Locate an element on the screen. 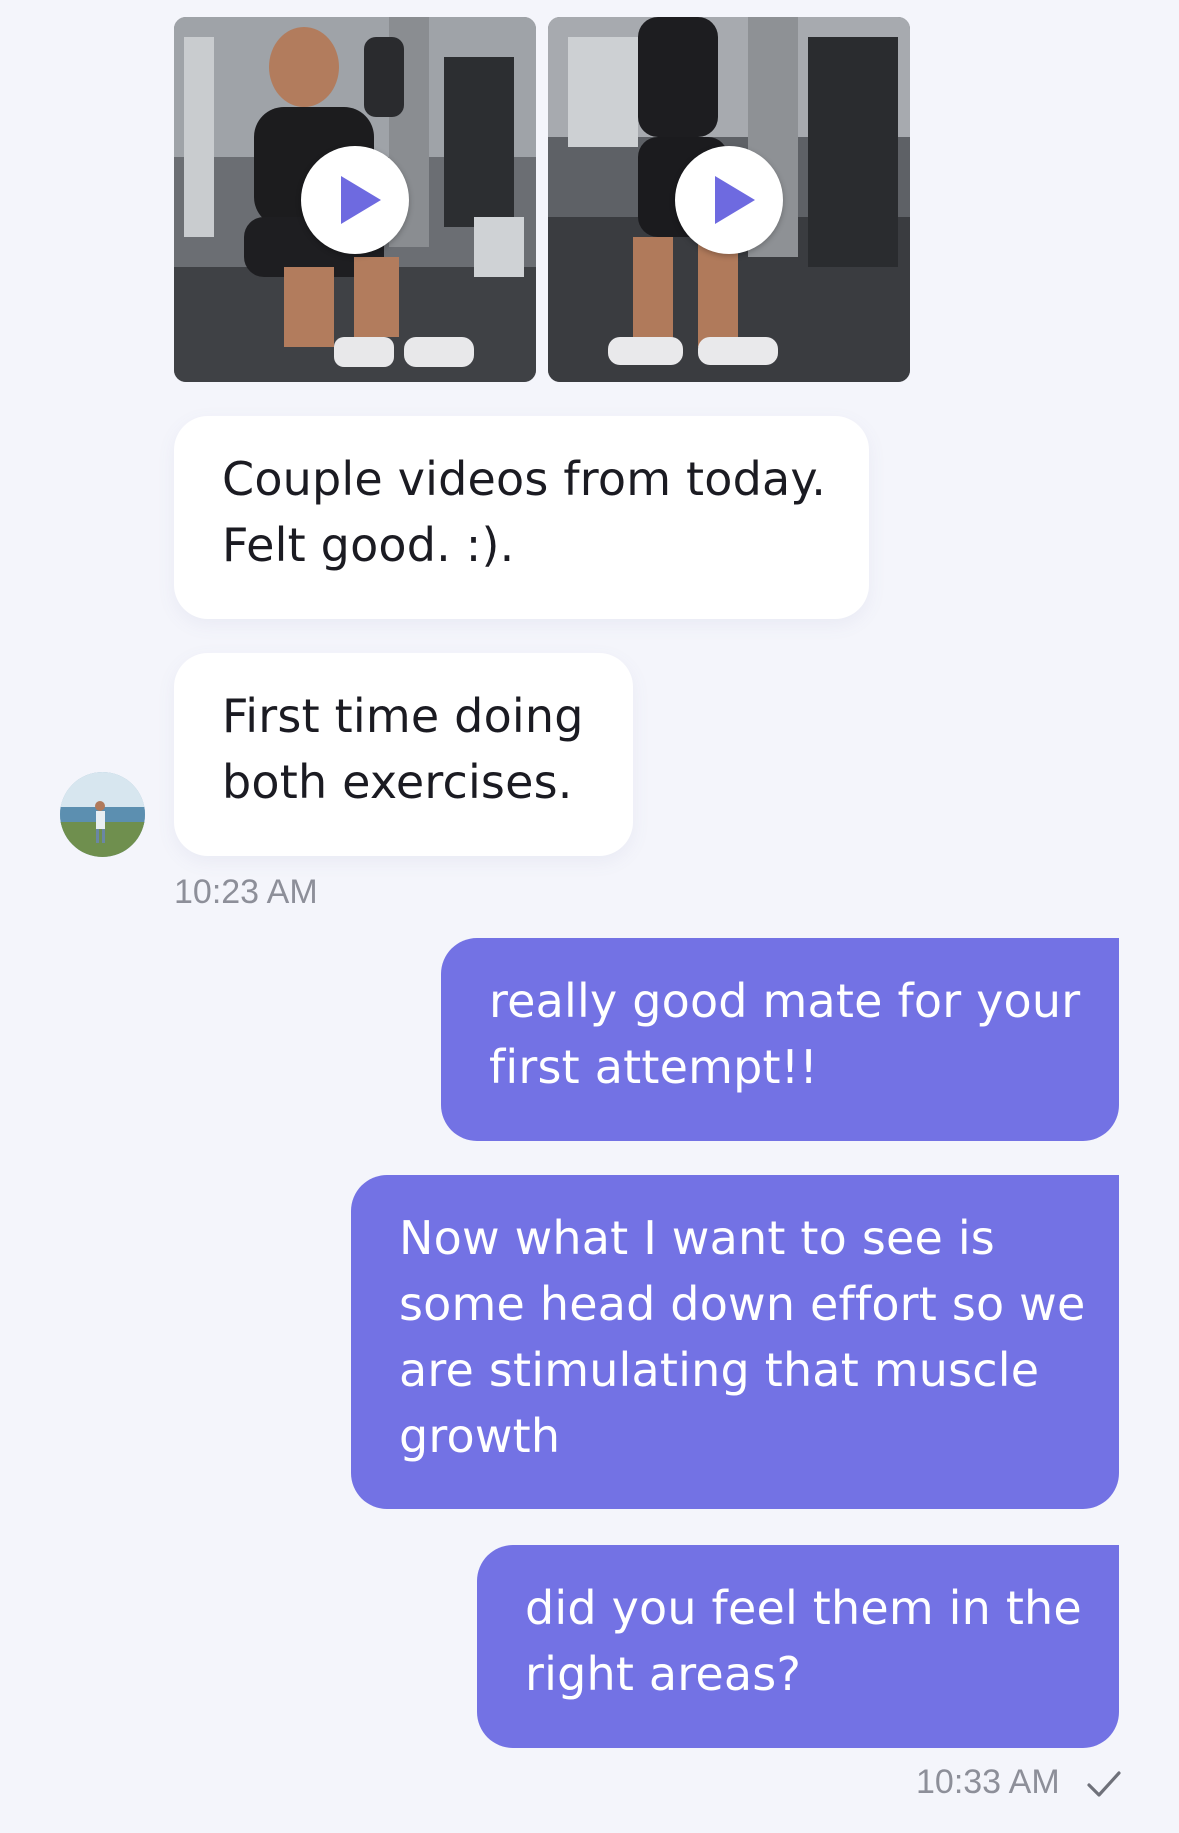 Image resolution: width=1179 pixels, height=1833 pixels. message-text-line: both exercises. is located at coordinates (397, 782).